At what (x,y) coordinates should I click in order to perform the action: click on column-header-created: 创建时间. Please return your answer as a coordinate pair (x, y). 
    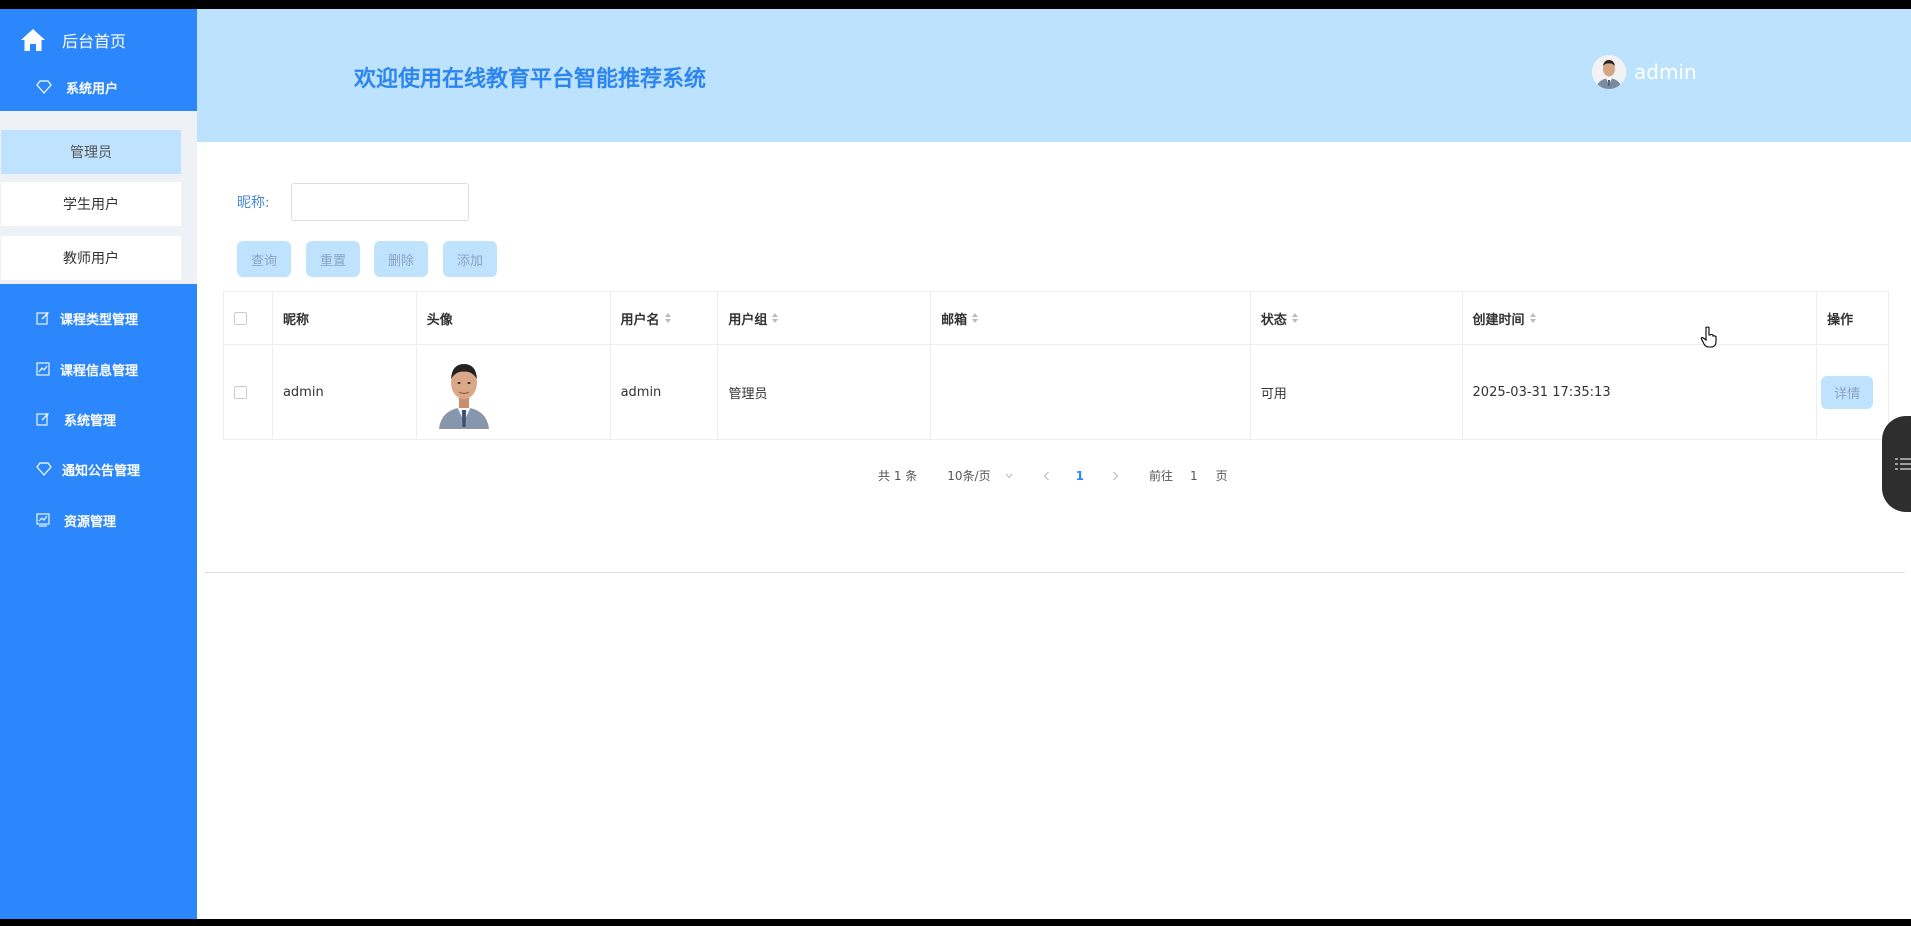
    Looking at the image, I should click on (1640, 318).